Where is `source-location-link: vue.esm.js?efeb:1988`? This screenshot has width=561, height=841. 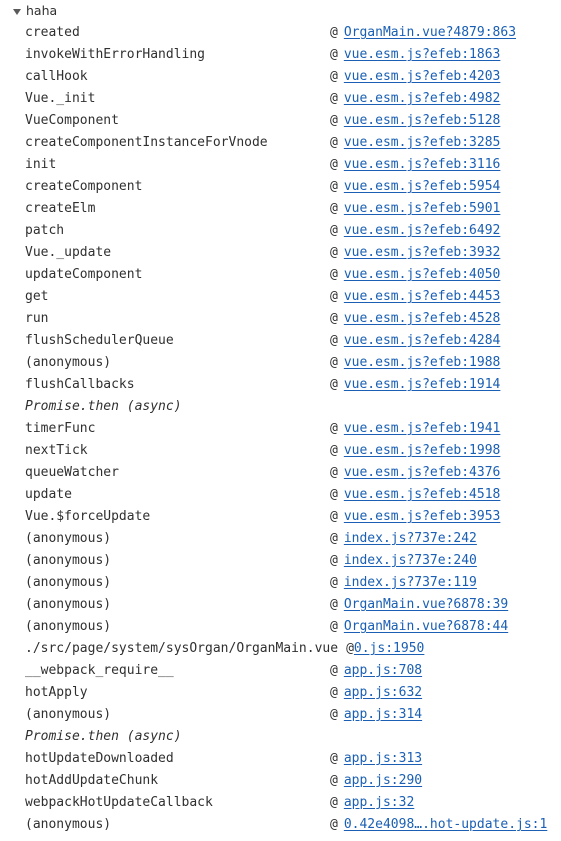
source-location-link: vue.esm.js?efeb:1988 is located at coordinates (422, 362).